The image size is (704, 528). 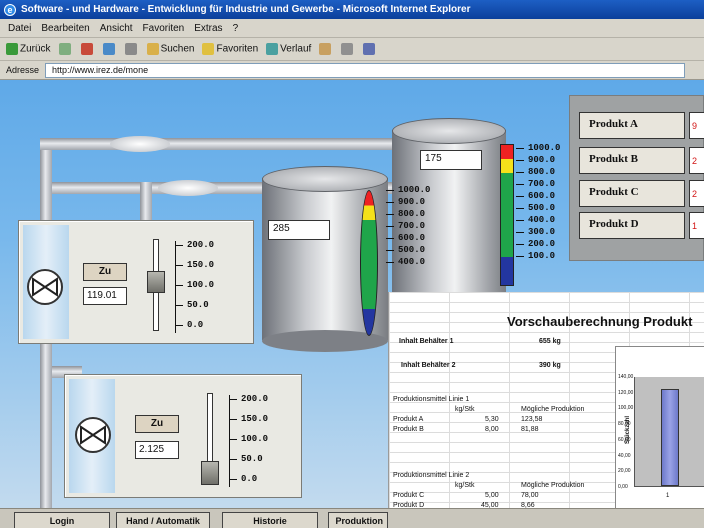 I want to click on scale-label: 800.0, so click(x=408, y=214).